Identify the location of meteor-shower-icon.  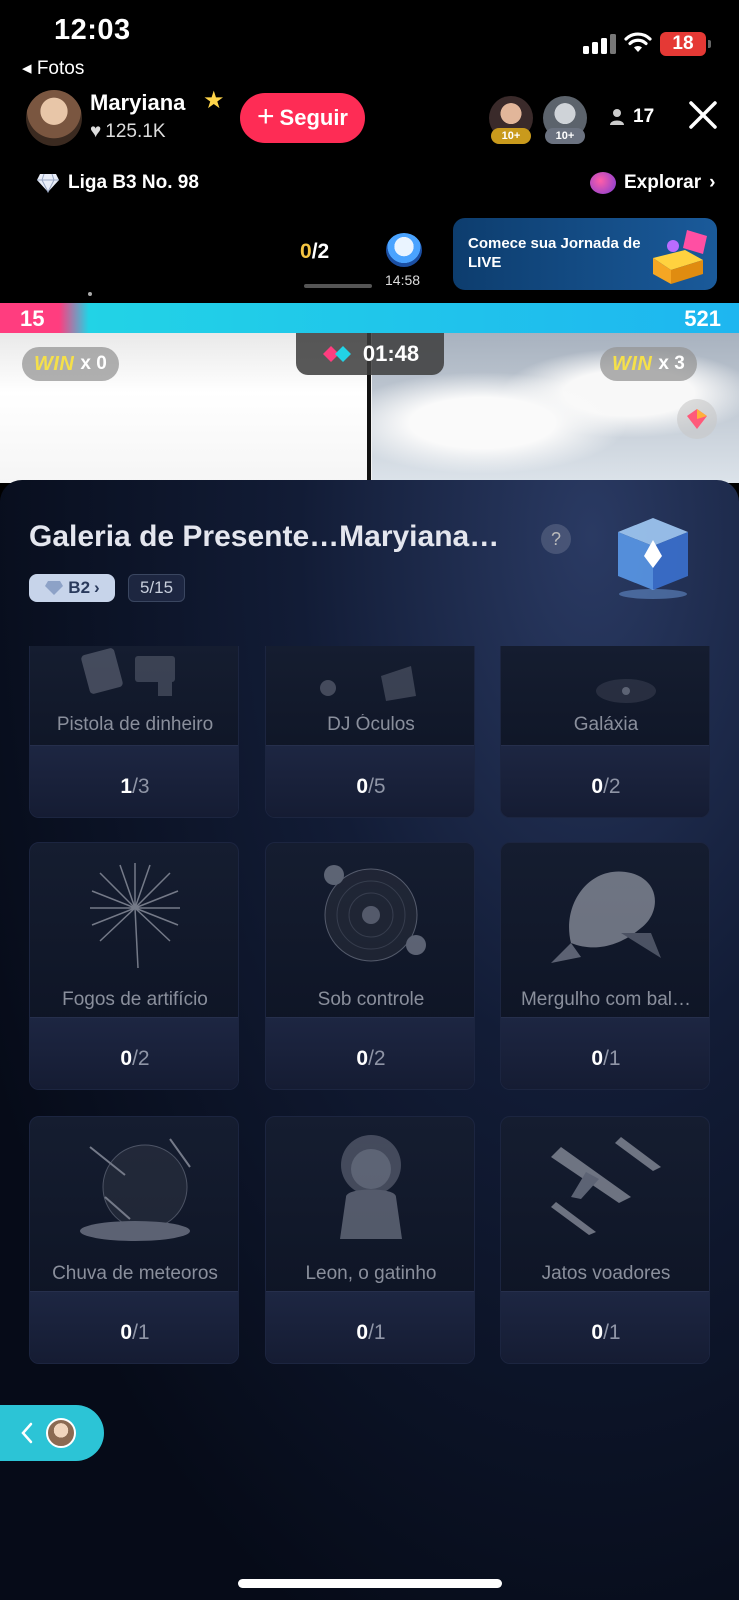
(135, 1189).